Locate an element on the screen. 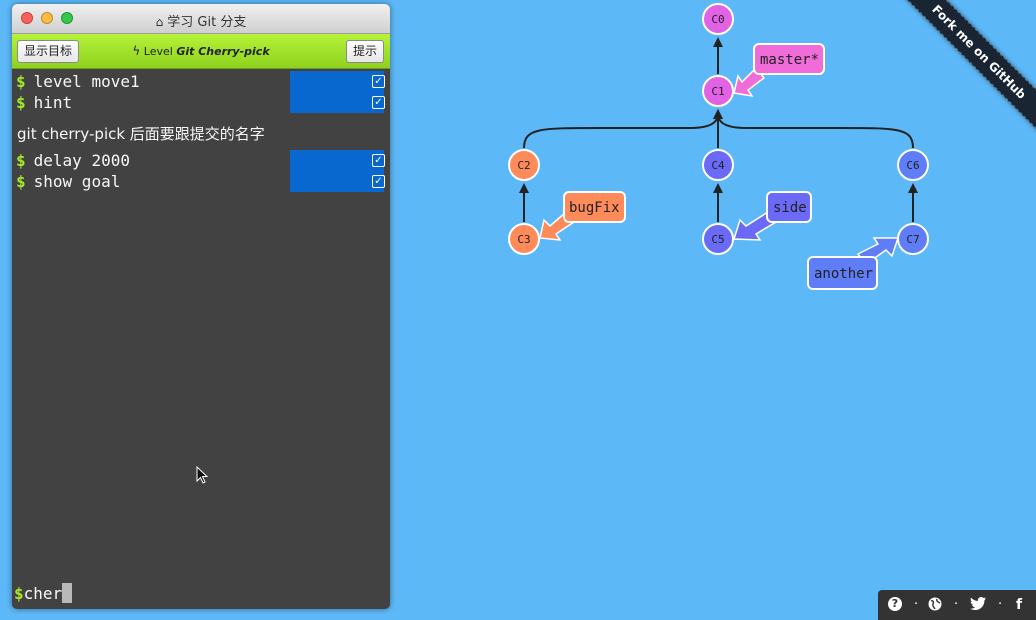 This screenshot has width=1036, height=620. twitter-bird-glyph is located at coordinates (978, 603).